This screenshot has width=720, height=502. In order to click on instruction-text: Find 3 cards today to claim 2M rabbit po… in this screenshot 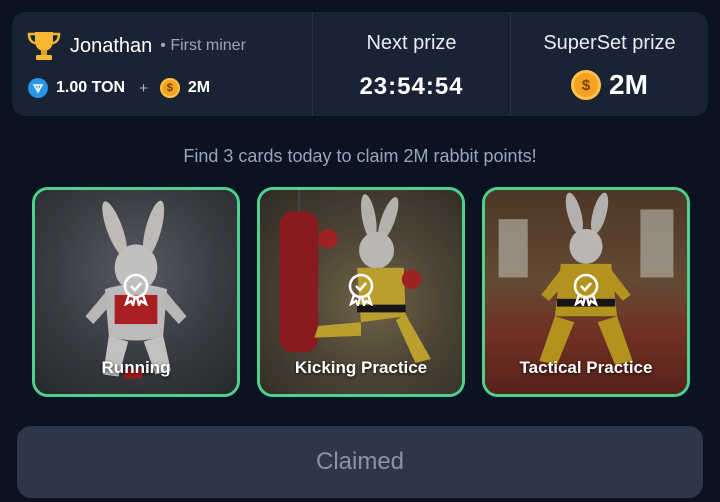, I will do `click(360, 156)`.